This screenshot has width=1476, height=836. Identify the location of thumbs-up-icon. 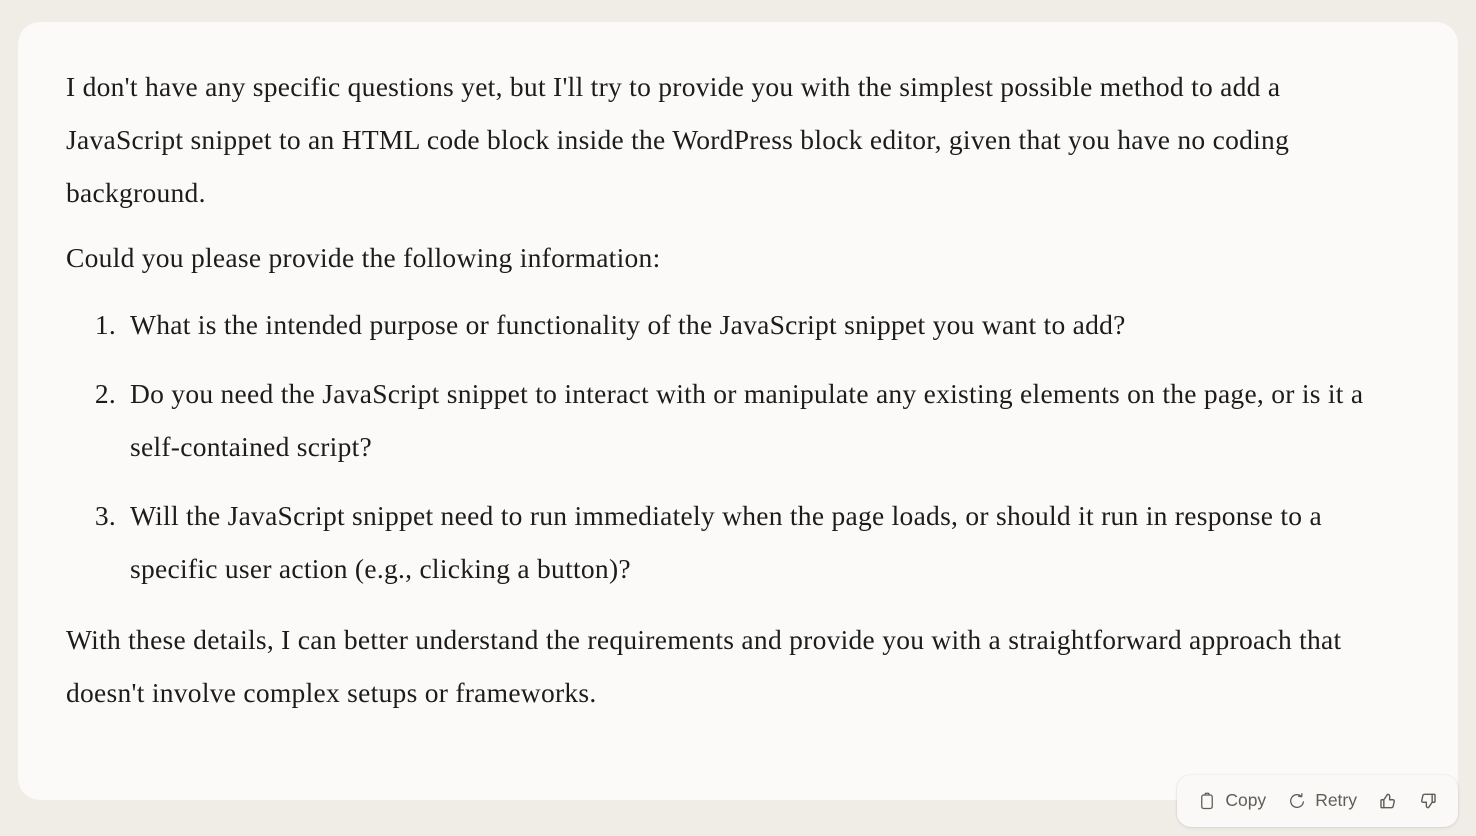
(1388, 801).